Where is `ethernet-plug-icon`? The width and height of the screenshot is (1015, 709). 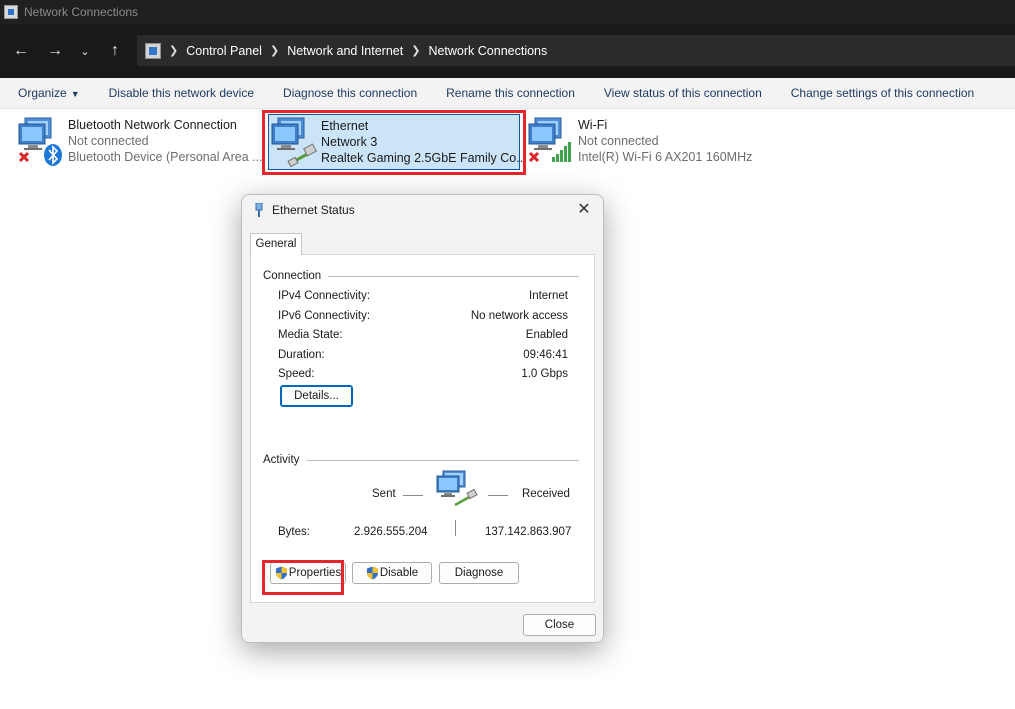 ethernet-plug-icon is located at coordinates (259, 209).